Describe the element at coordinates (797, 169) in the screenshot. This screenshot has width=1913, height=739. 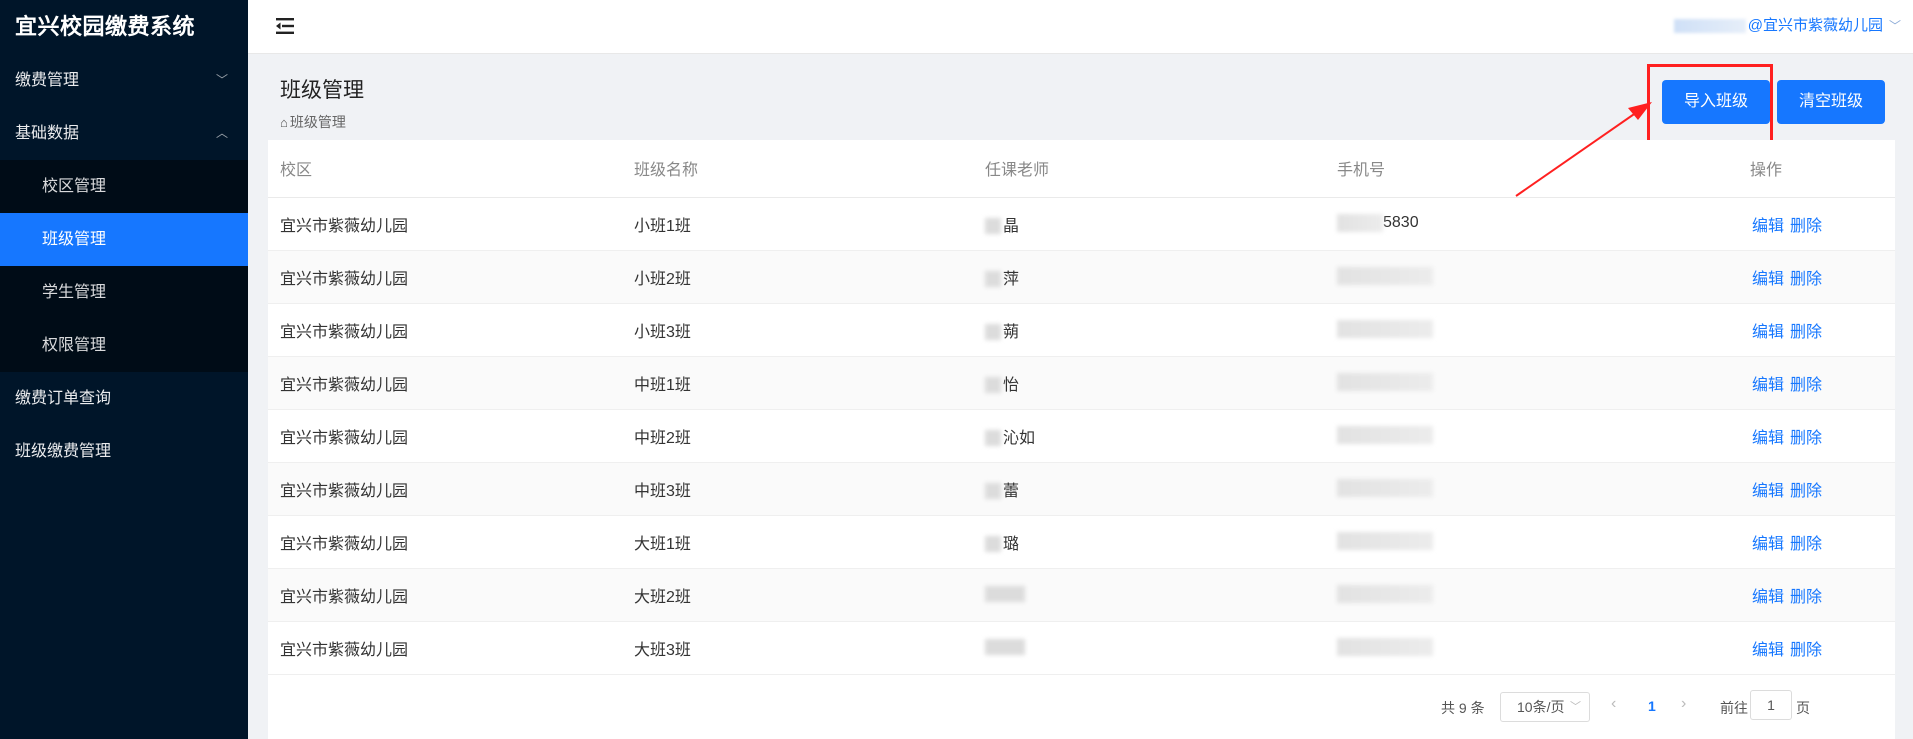
I see `column-header-class-name: 班级名称` at that location.